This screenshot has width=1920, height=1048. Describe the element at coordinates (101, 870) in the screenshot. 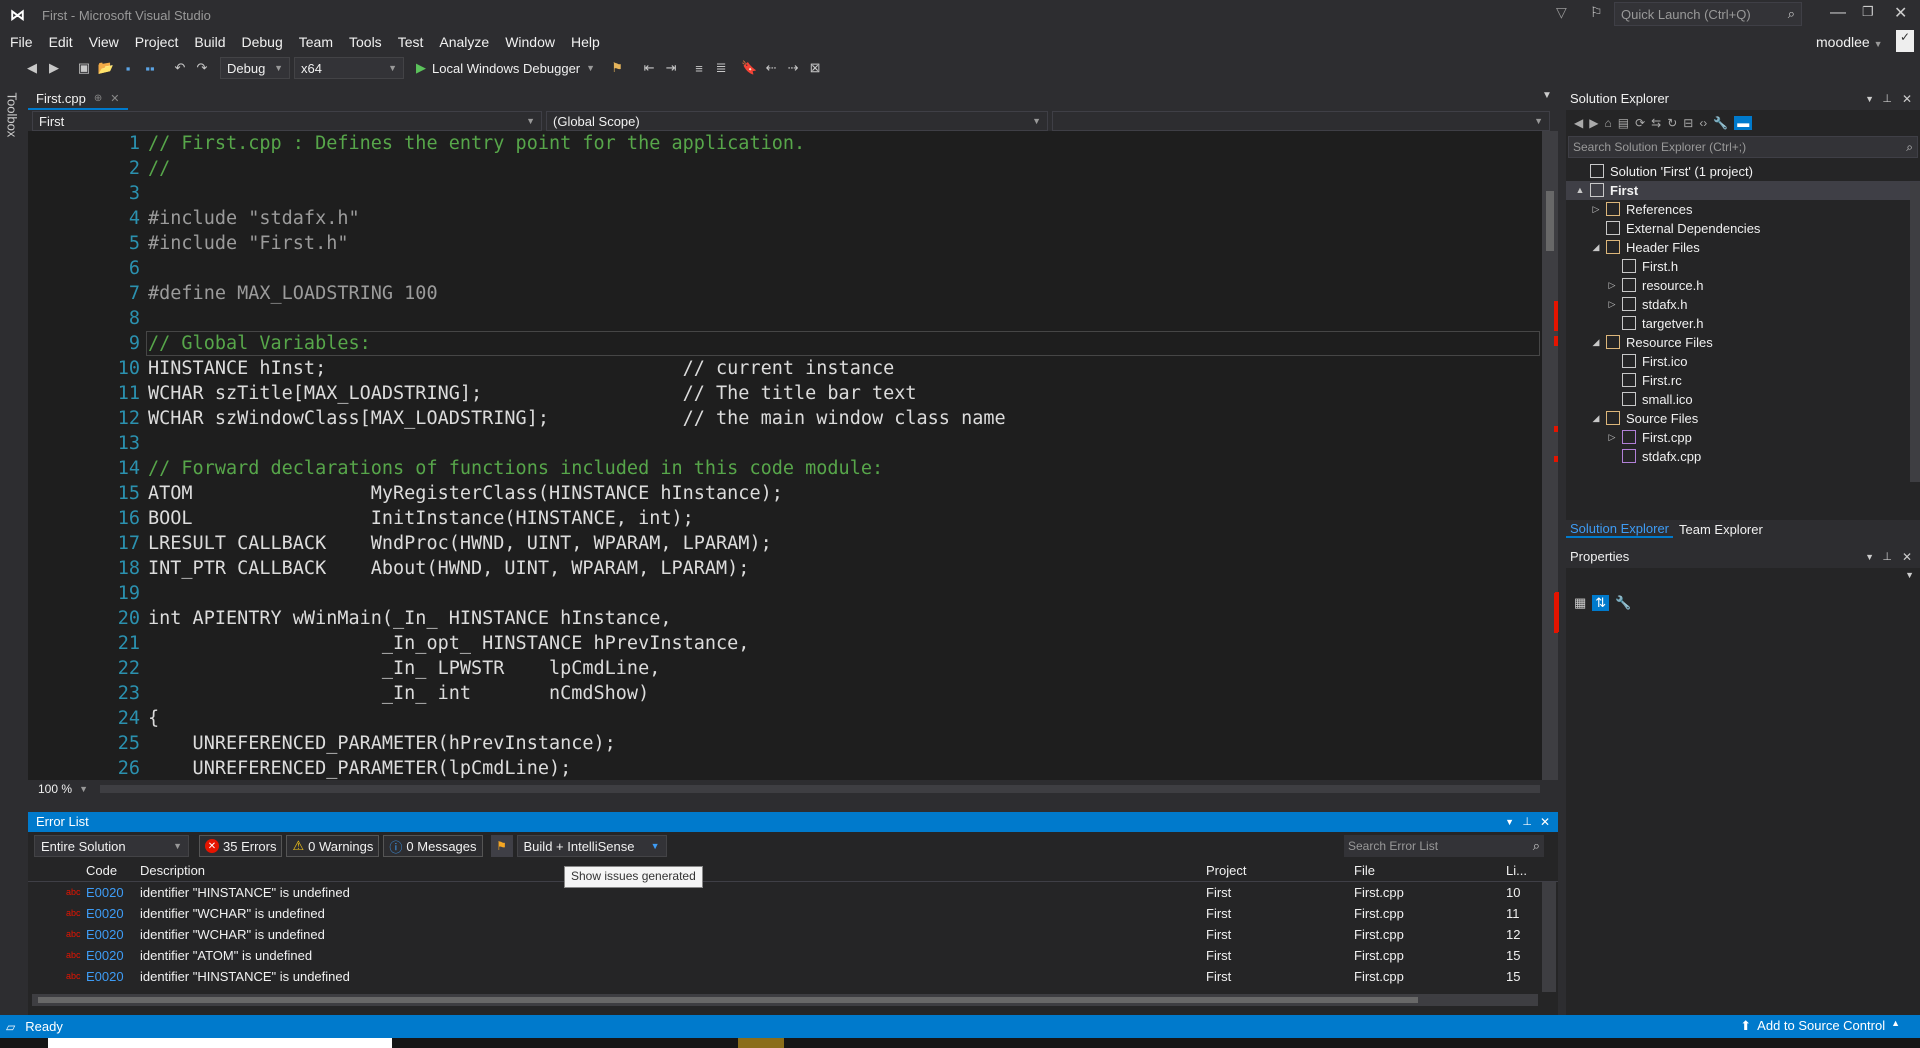

I see `col-code: Code` at that location.